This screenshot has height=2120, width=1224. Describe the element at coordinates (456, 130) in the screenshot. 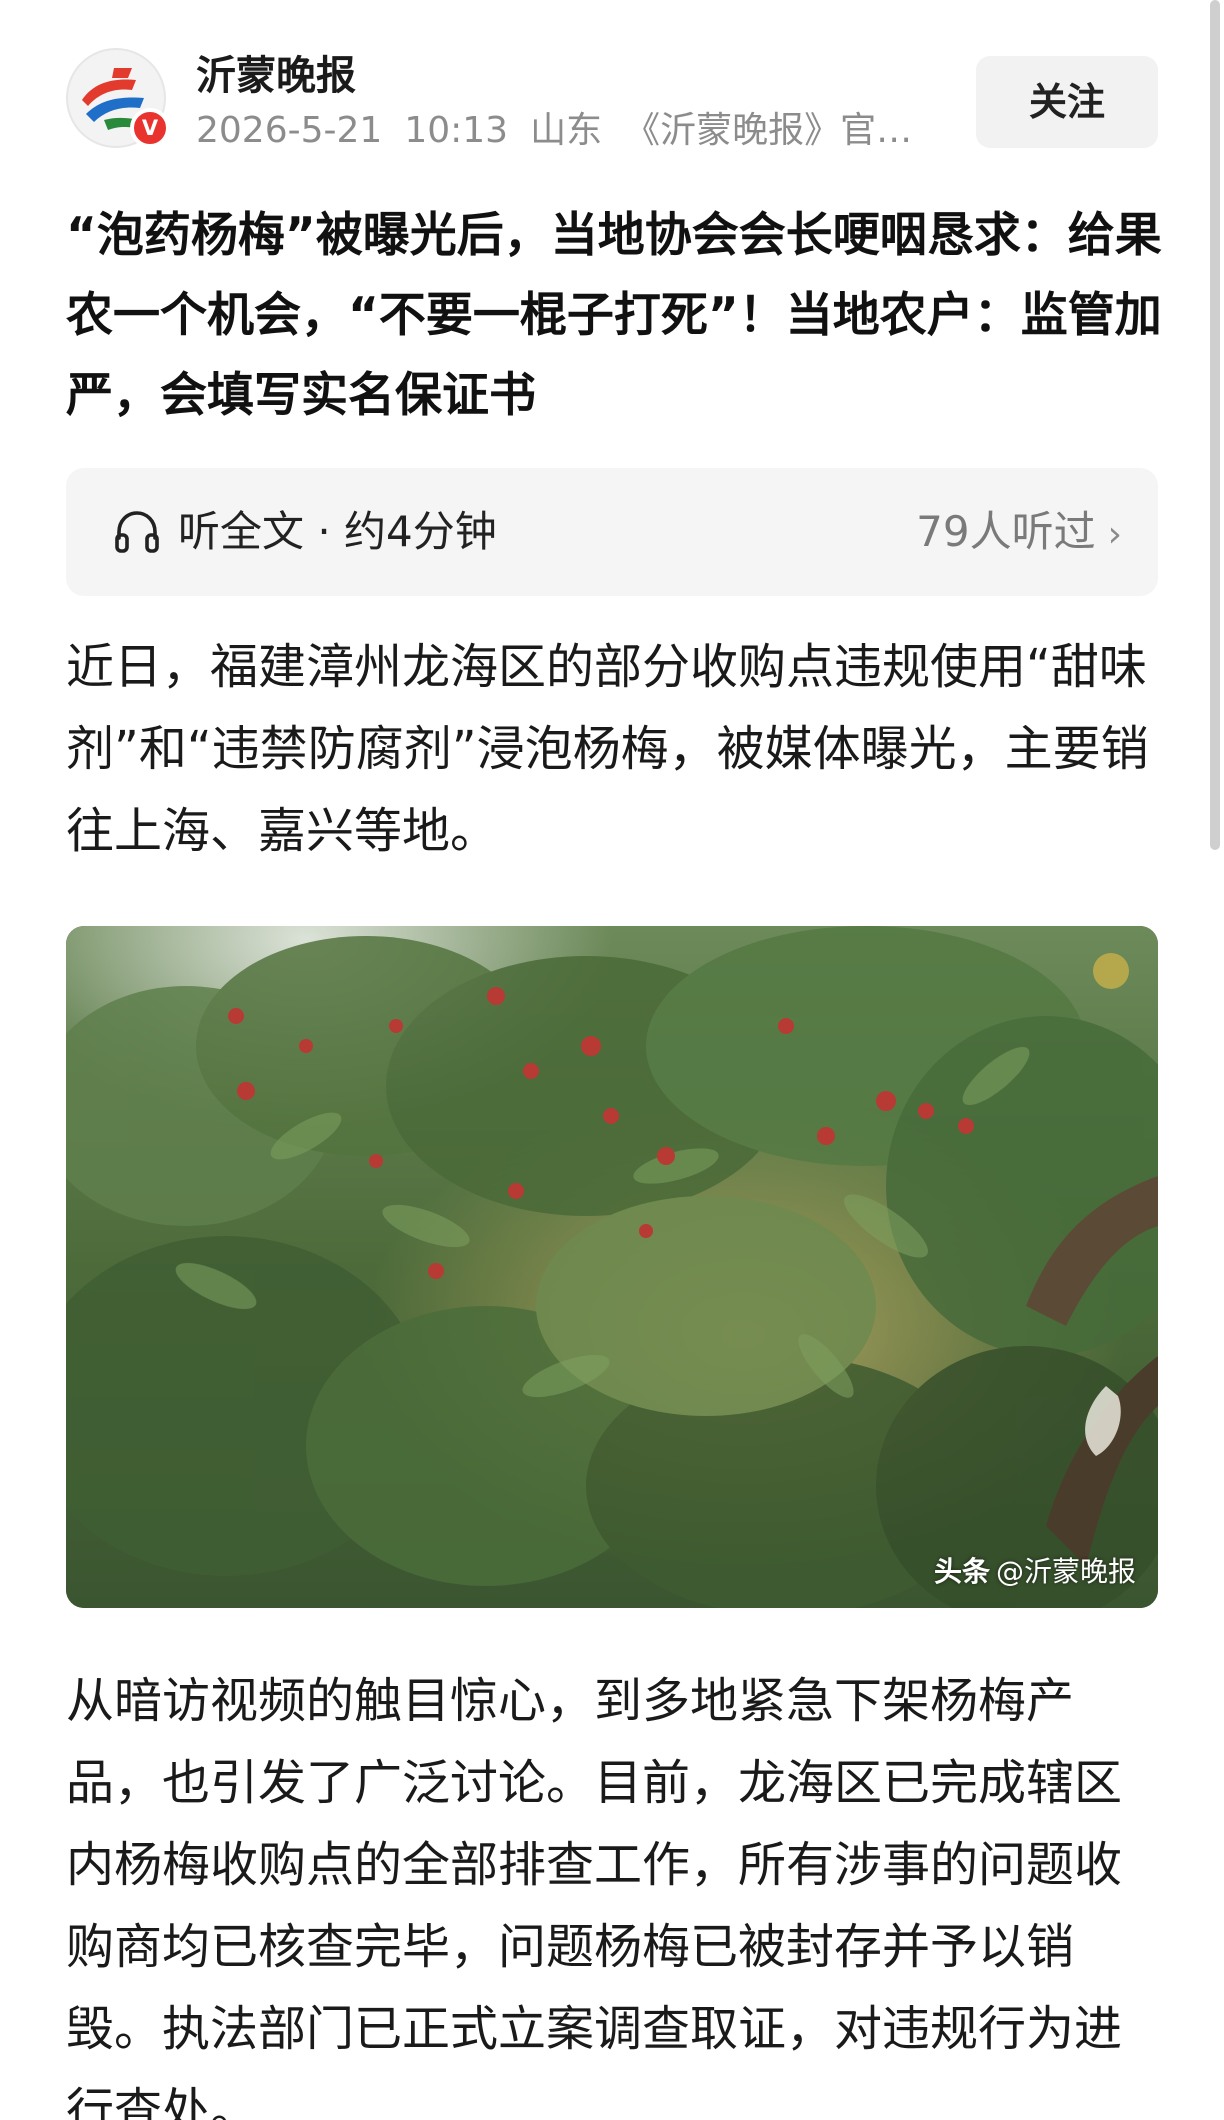

I see `post-time: 10:13` at that location.